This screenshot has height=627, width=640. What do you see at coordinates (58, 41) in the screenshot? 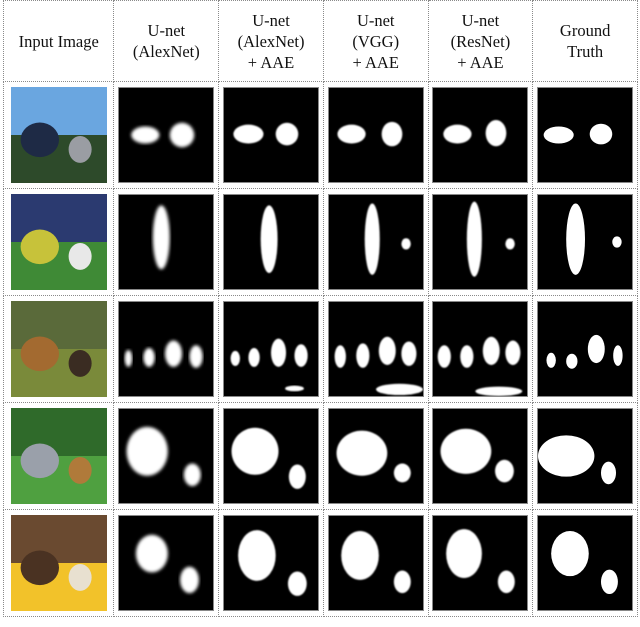
I see `header-input-image: Input Image` at bounding box center [58, 41].